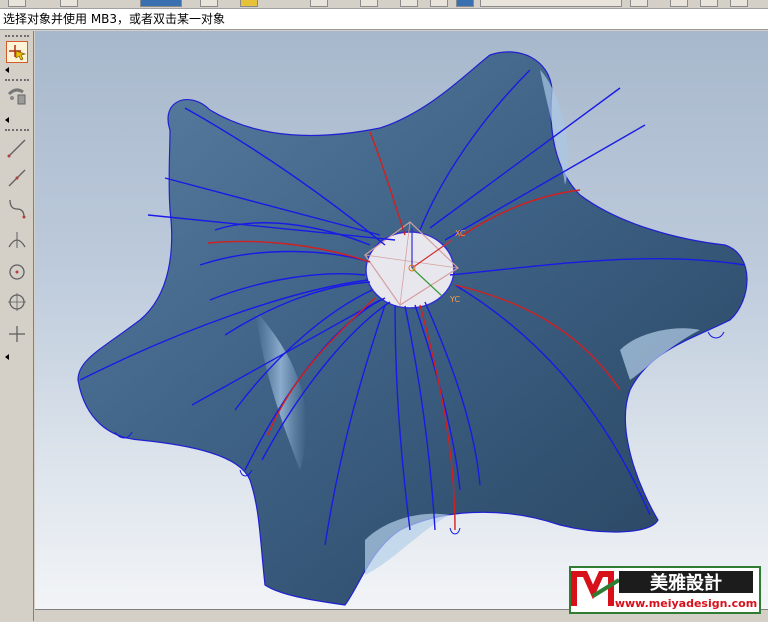 Image resolution: width=768 pixels, height=622 pixels. I want to click on xc-axis-label: XC, so click(460, 233).